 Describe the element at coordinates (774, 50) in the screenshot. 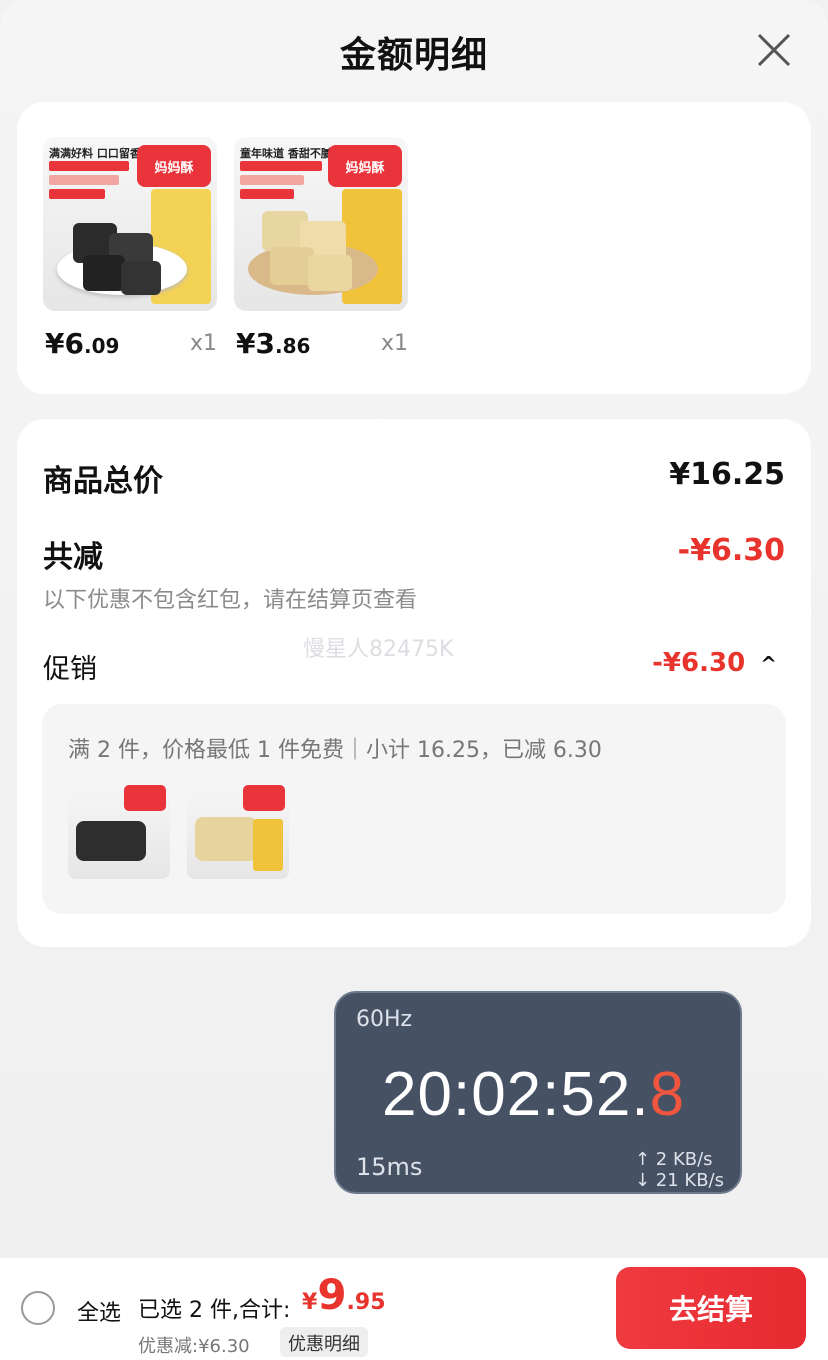

I see `close-icon` at that location.